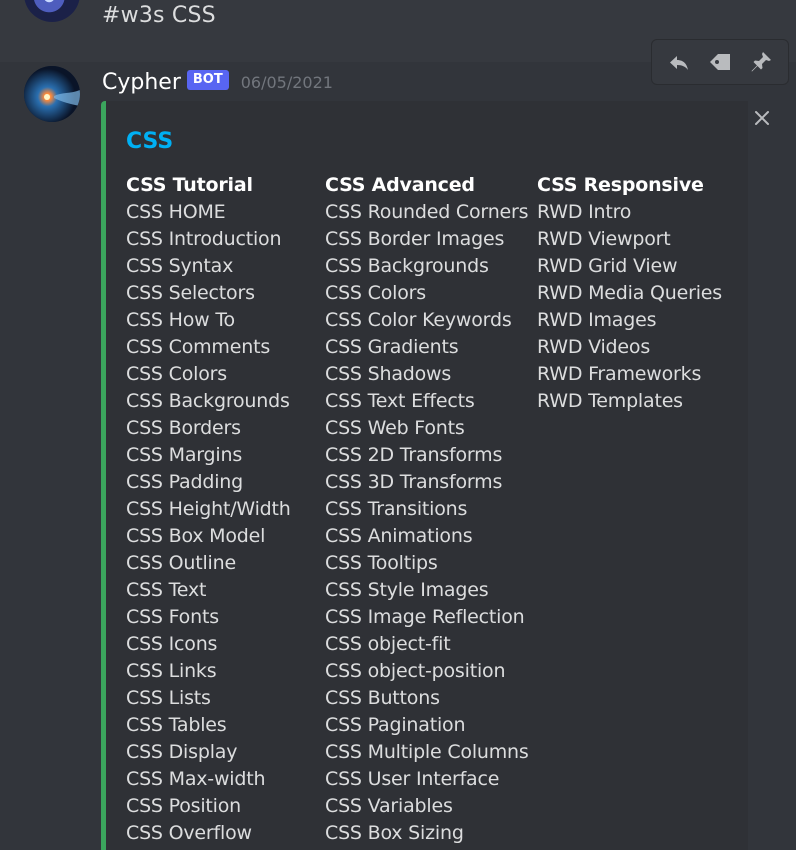  What do you see at coordinates (204, 239) in the screenshot?
I see `list-item: CSS Introduction` at bounding box center [204, 239].